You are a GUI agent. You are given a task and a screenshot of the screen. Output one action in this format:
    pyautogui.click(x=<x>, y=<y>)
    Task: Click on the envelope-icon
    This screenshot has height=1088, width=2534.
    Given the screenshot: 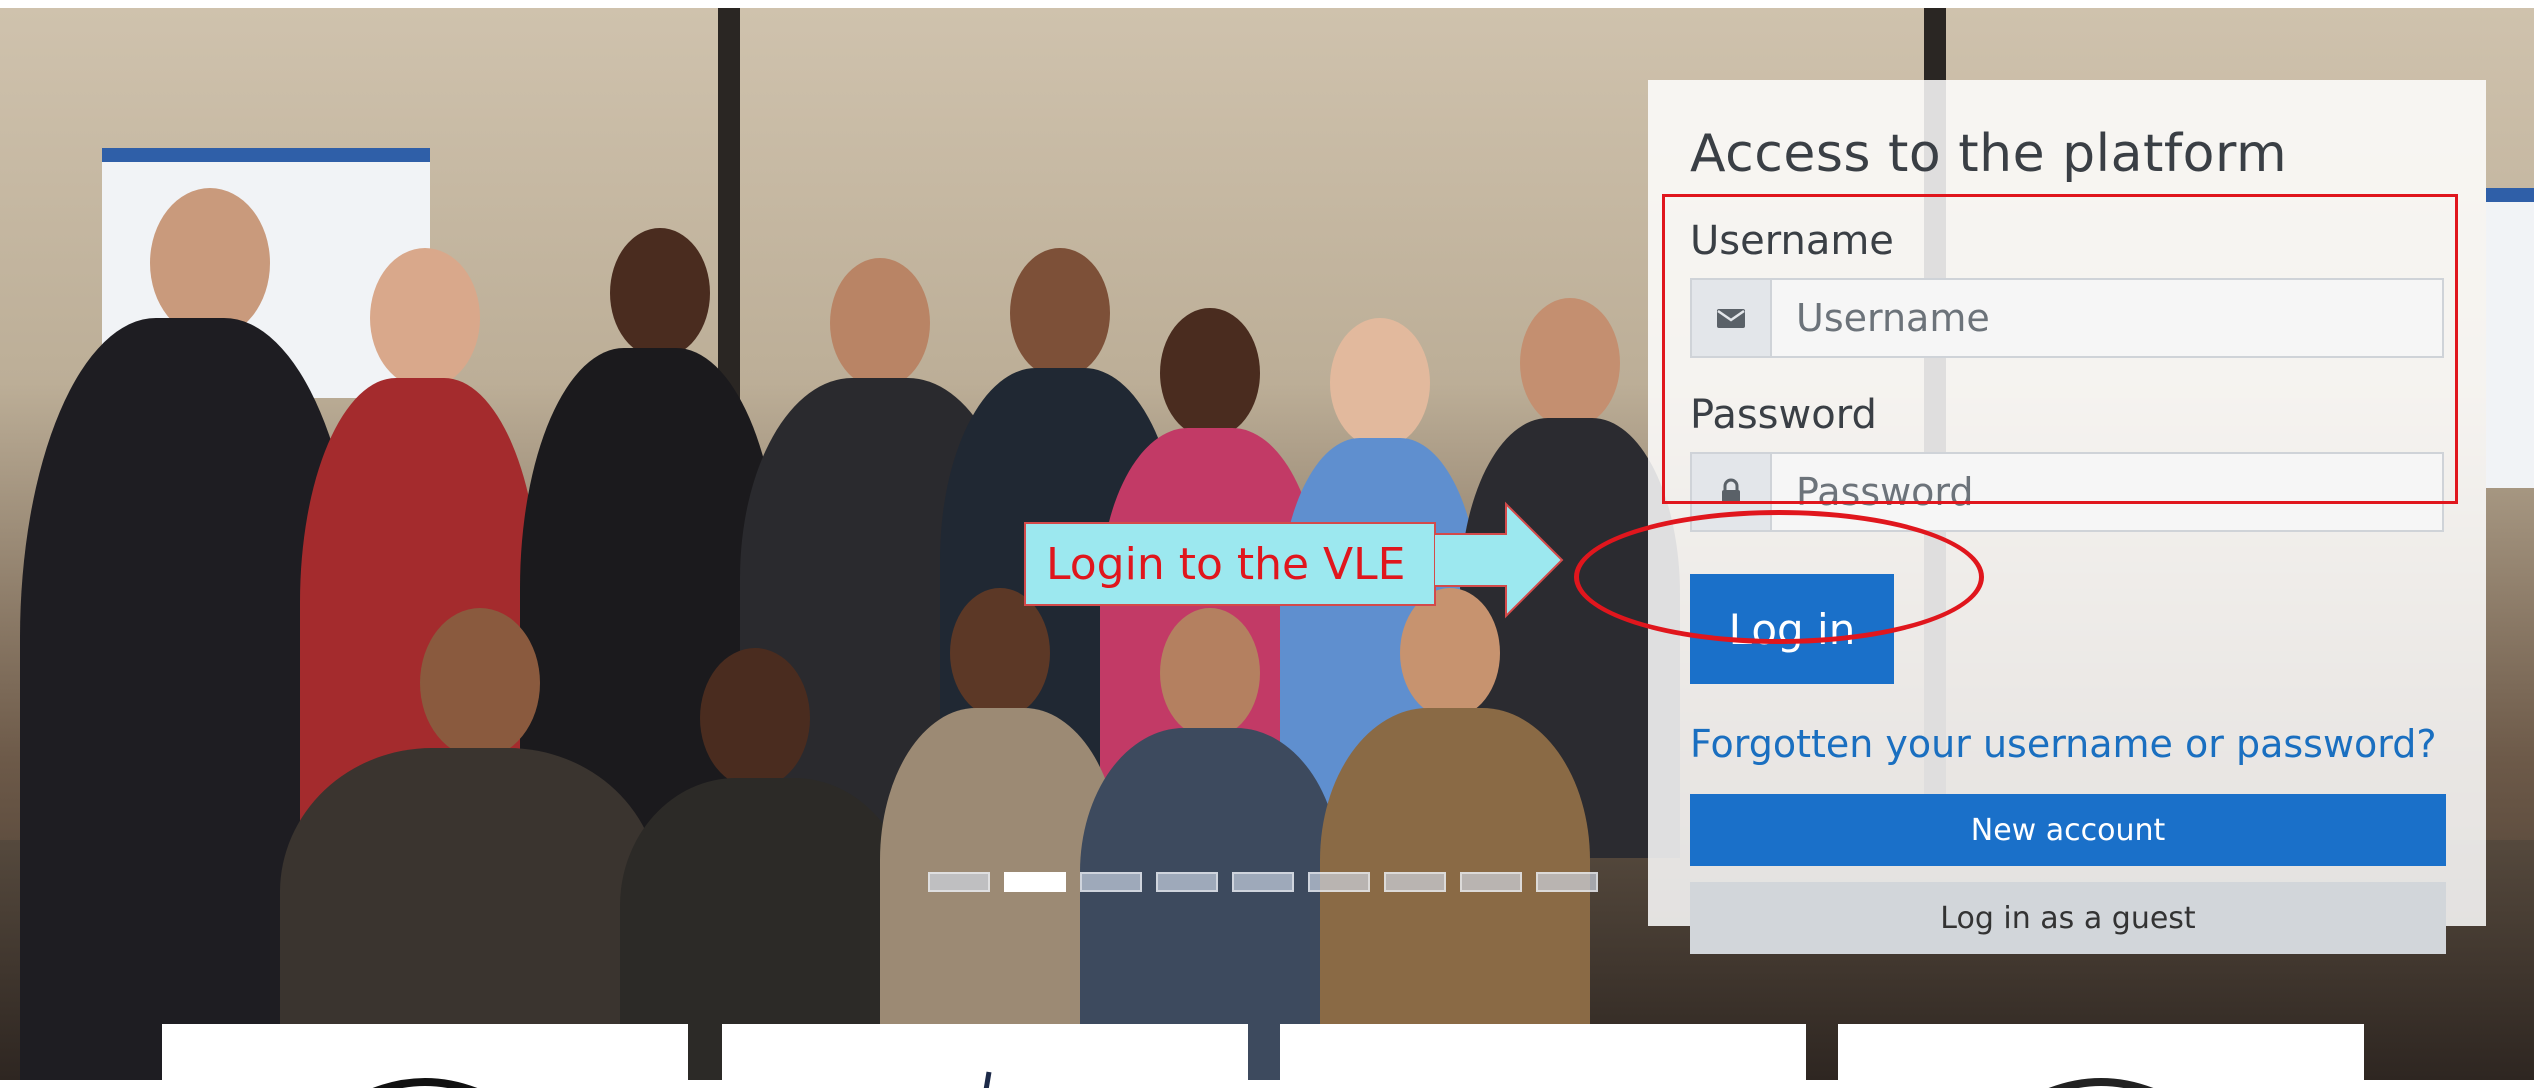 What is the action you would take?
    pyautogui.click(x=1732, y=318)
    